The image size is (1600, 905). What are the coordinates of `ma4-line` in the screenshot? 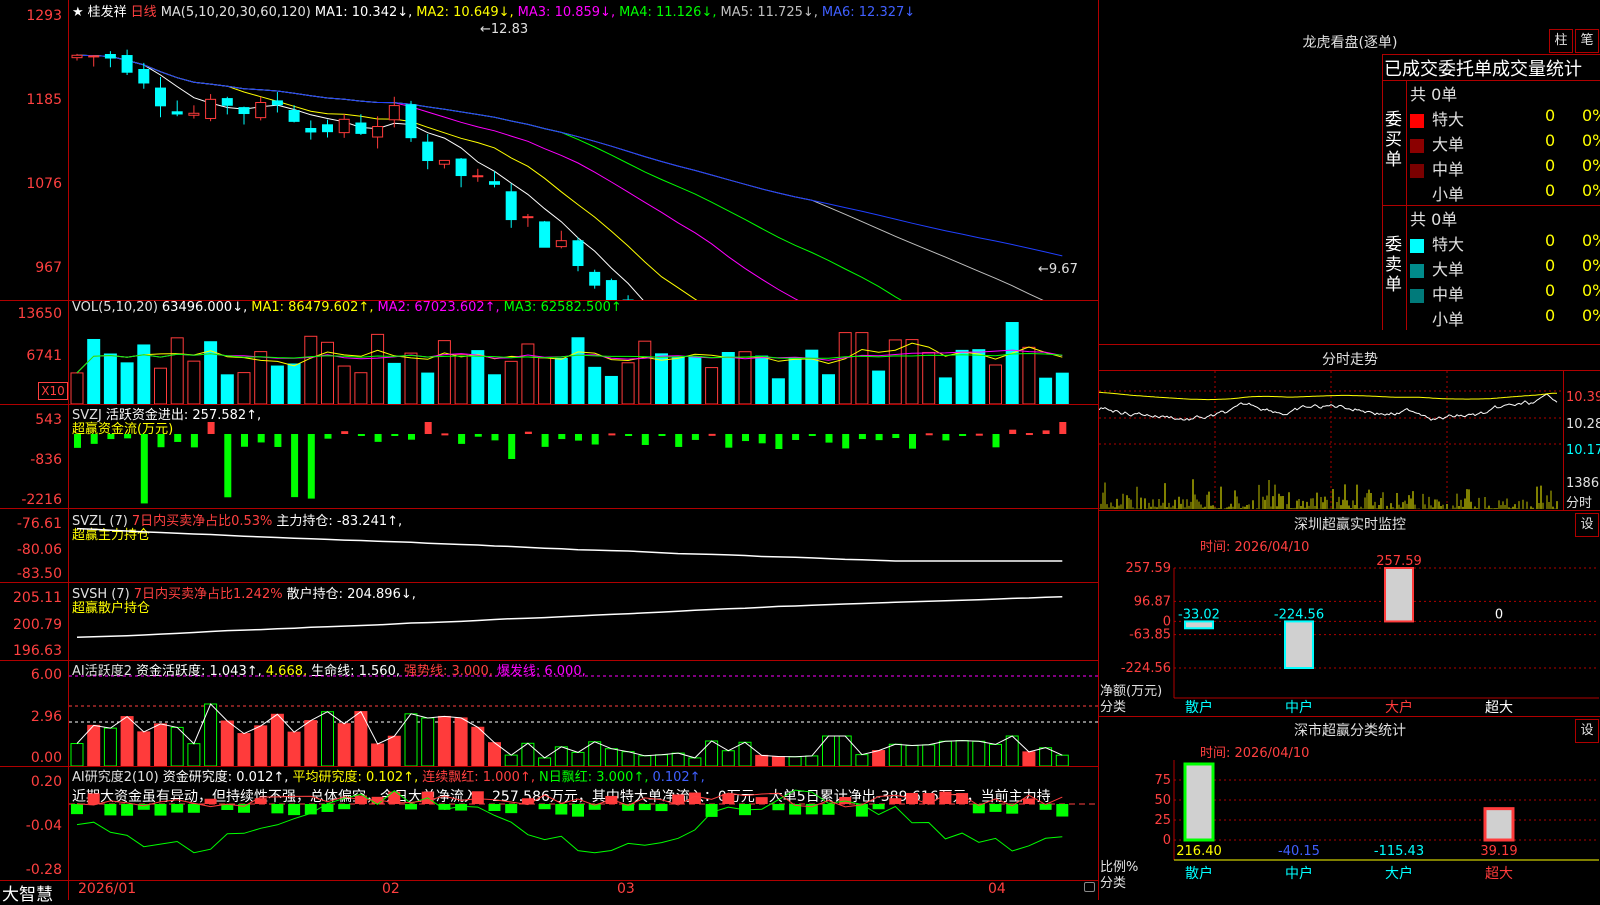 It's located at (489, 177).